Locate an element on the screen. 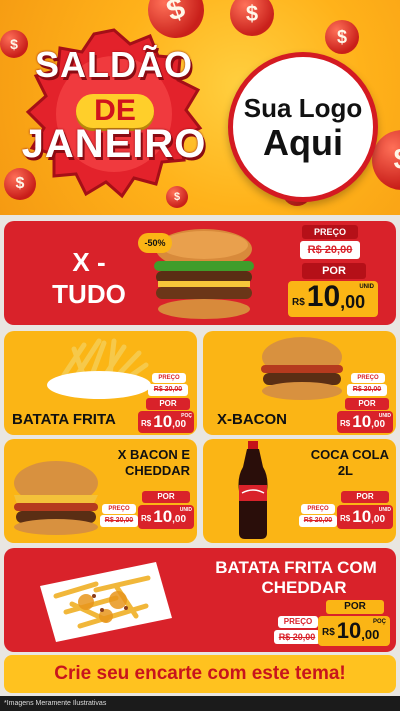  logo-text-2: Aqui is located at coordinates (303, 142).